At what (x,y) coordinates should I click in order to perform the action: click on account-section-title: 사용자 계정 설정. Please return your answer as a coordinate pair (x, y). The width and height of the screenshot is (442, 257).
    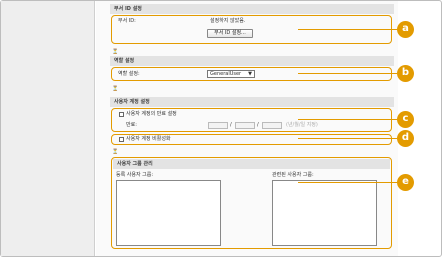
    Looking at the image, I should click on (252, 102).